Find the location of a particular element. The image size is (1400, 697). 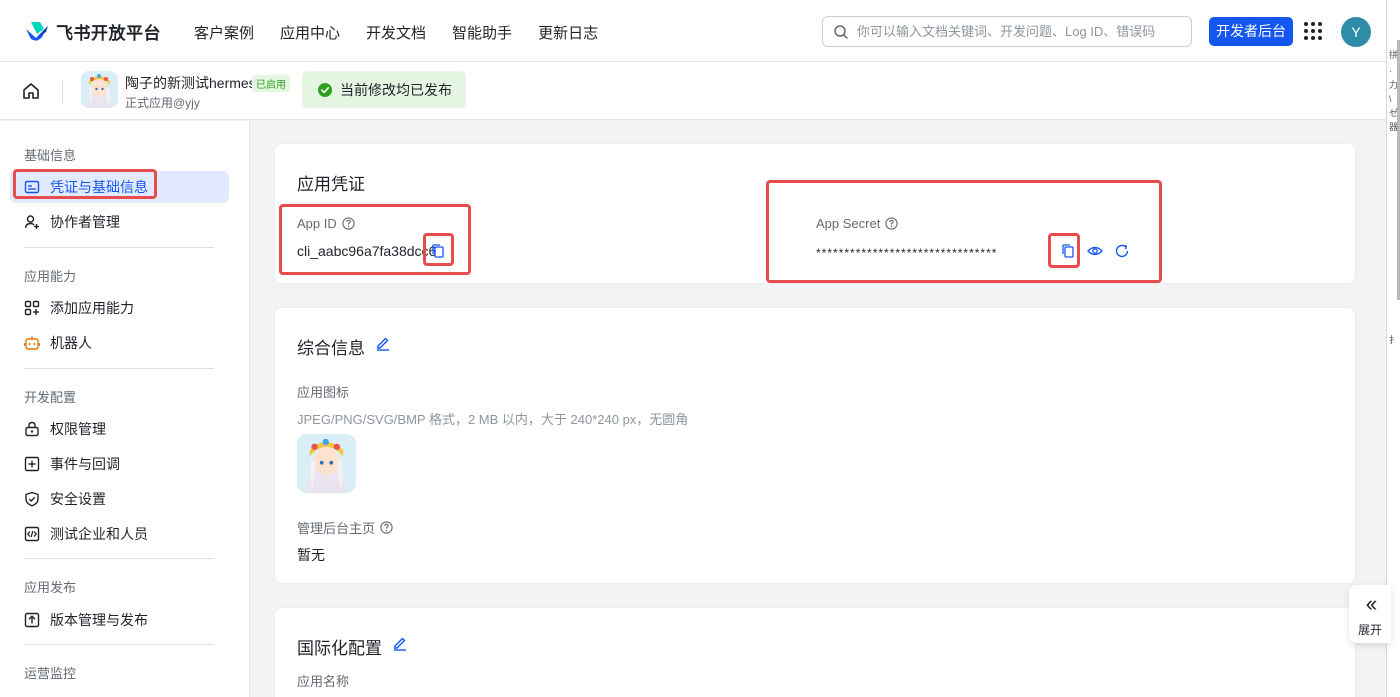

sidebar-item-label: 协作者管理 is located at coordinates (85, 222).